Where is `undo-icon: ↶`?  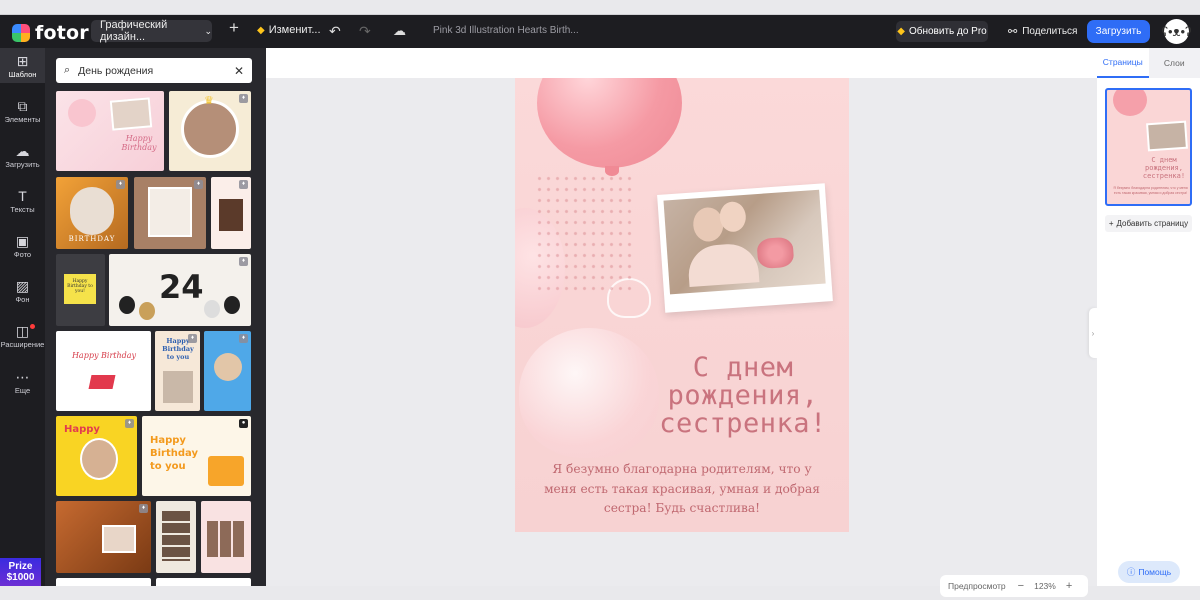
undo-icon: ↶ is located at coordinates (335, 31).